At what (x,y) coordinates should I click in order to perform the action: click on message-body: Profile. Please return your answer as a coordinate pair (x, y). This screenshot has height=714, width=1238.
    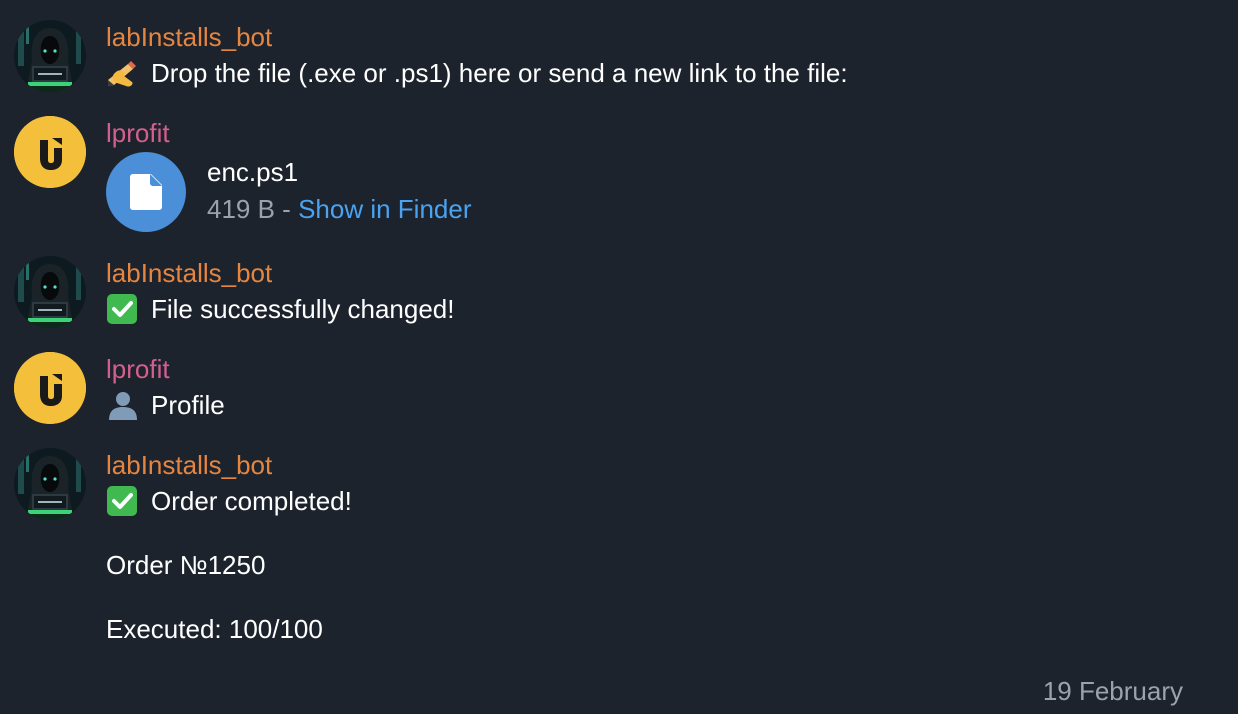
    Looking at the image, I should click on (188, 405).